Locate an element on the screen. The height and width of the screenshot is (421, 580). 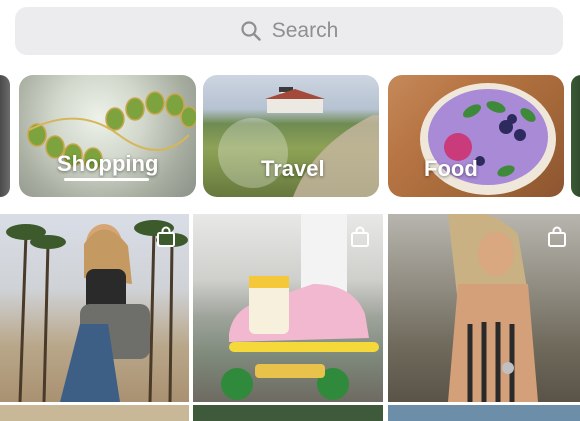
category-tile-shopping: Shopping is located at coordinates (107, 136).